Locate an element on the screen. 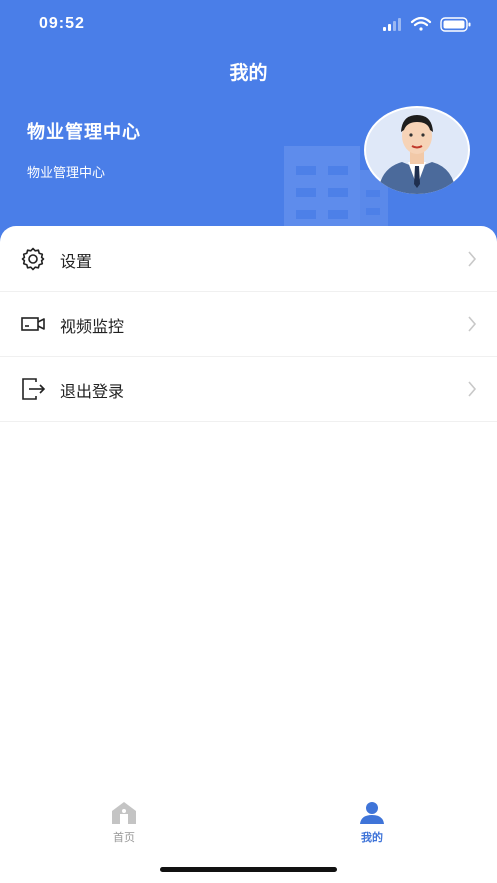 The width and height of the screenshot is (497, 883). avatar is located at coordinates (417, 150).